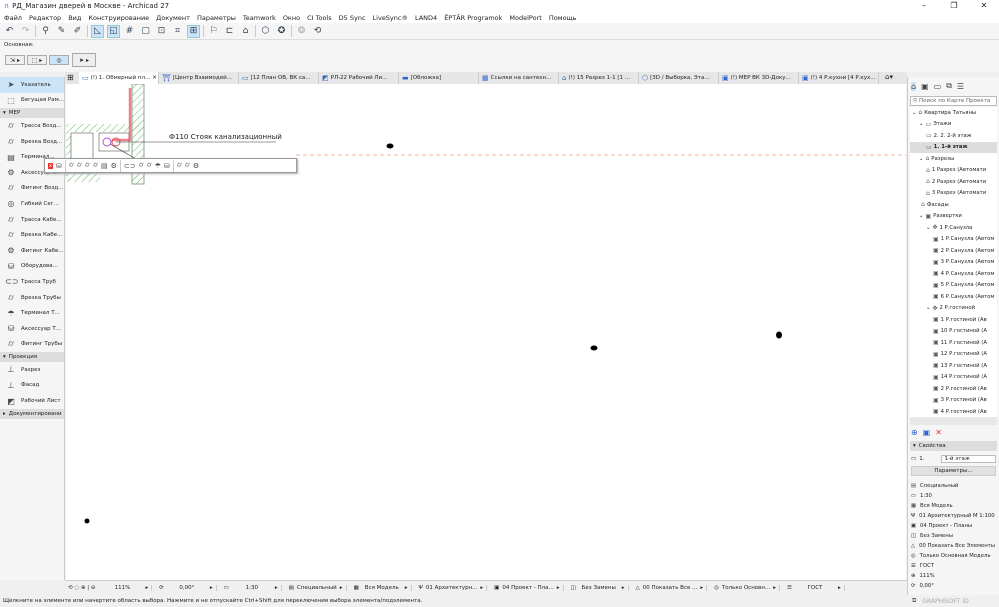 This screenshot has width=999, height=607. I want to click on view-tab: ▬ [Обложка], so click(439, 78).